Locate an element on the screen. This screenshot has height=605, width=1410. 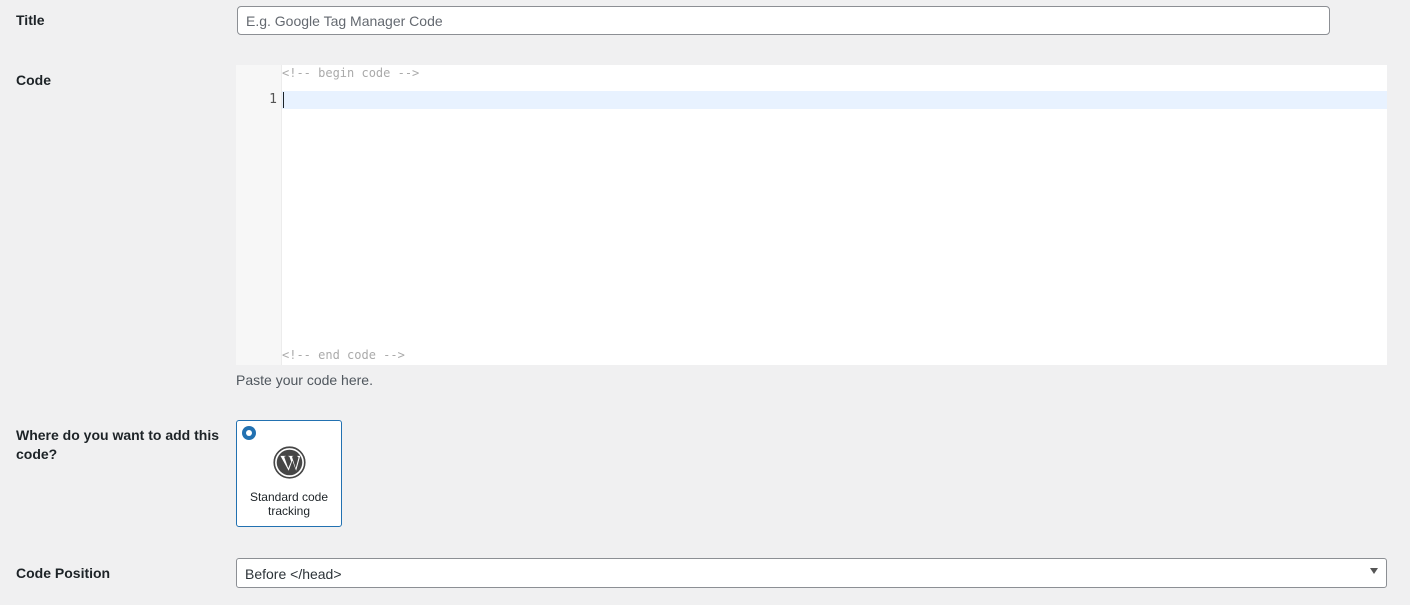
location-radio is located at coordinates (249, 433).